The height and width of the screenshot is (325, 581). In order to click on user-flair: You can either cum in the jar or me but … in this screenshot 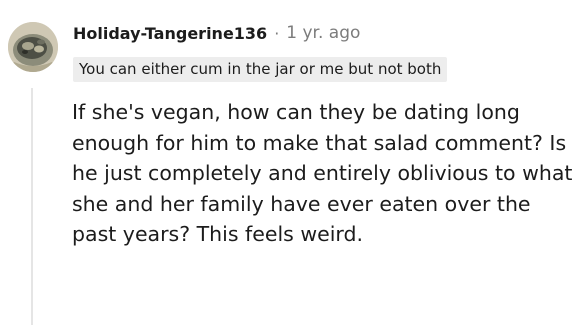, I will do `click(260, 69)`.